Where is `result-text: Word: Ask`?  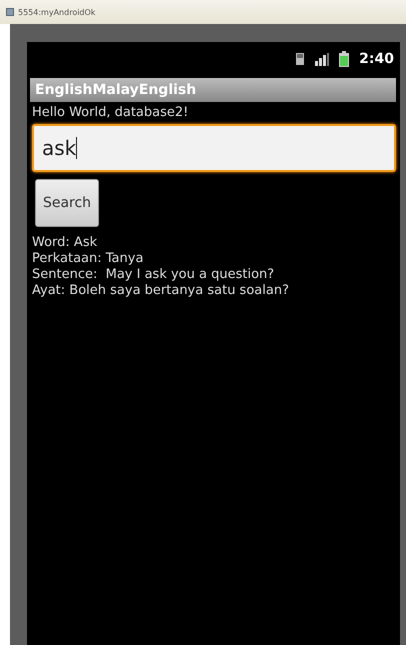 result-text: Word: Ask is located at coordinates (65, 243).